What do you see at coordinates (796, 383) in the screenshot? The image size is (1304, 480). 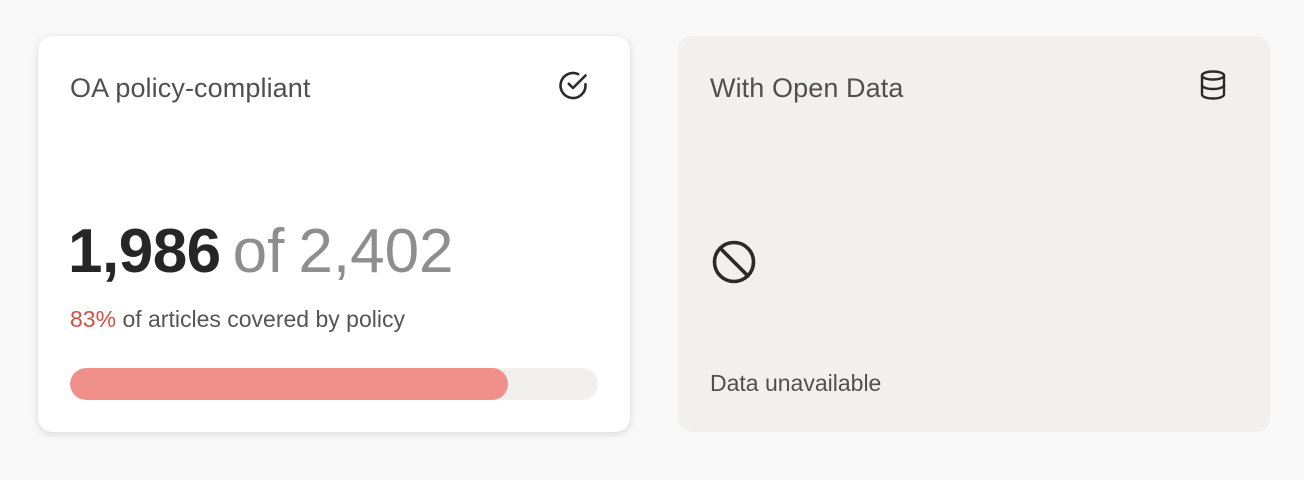 I see `data-unavailable-text: Data unavailable` at bounding box center [796, 383].